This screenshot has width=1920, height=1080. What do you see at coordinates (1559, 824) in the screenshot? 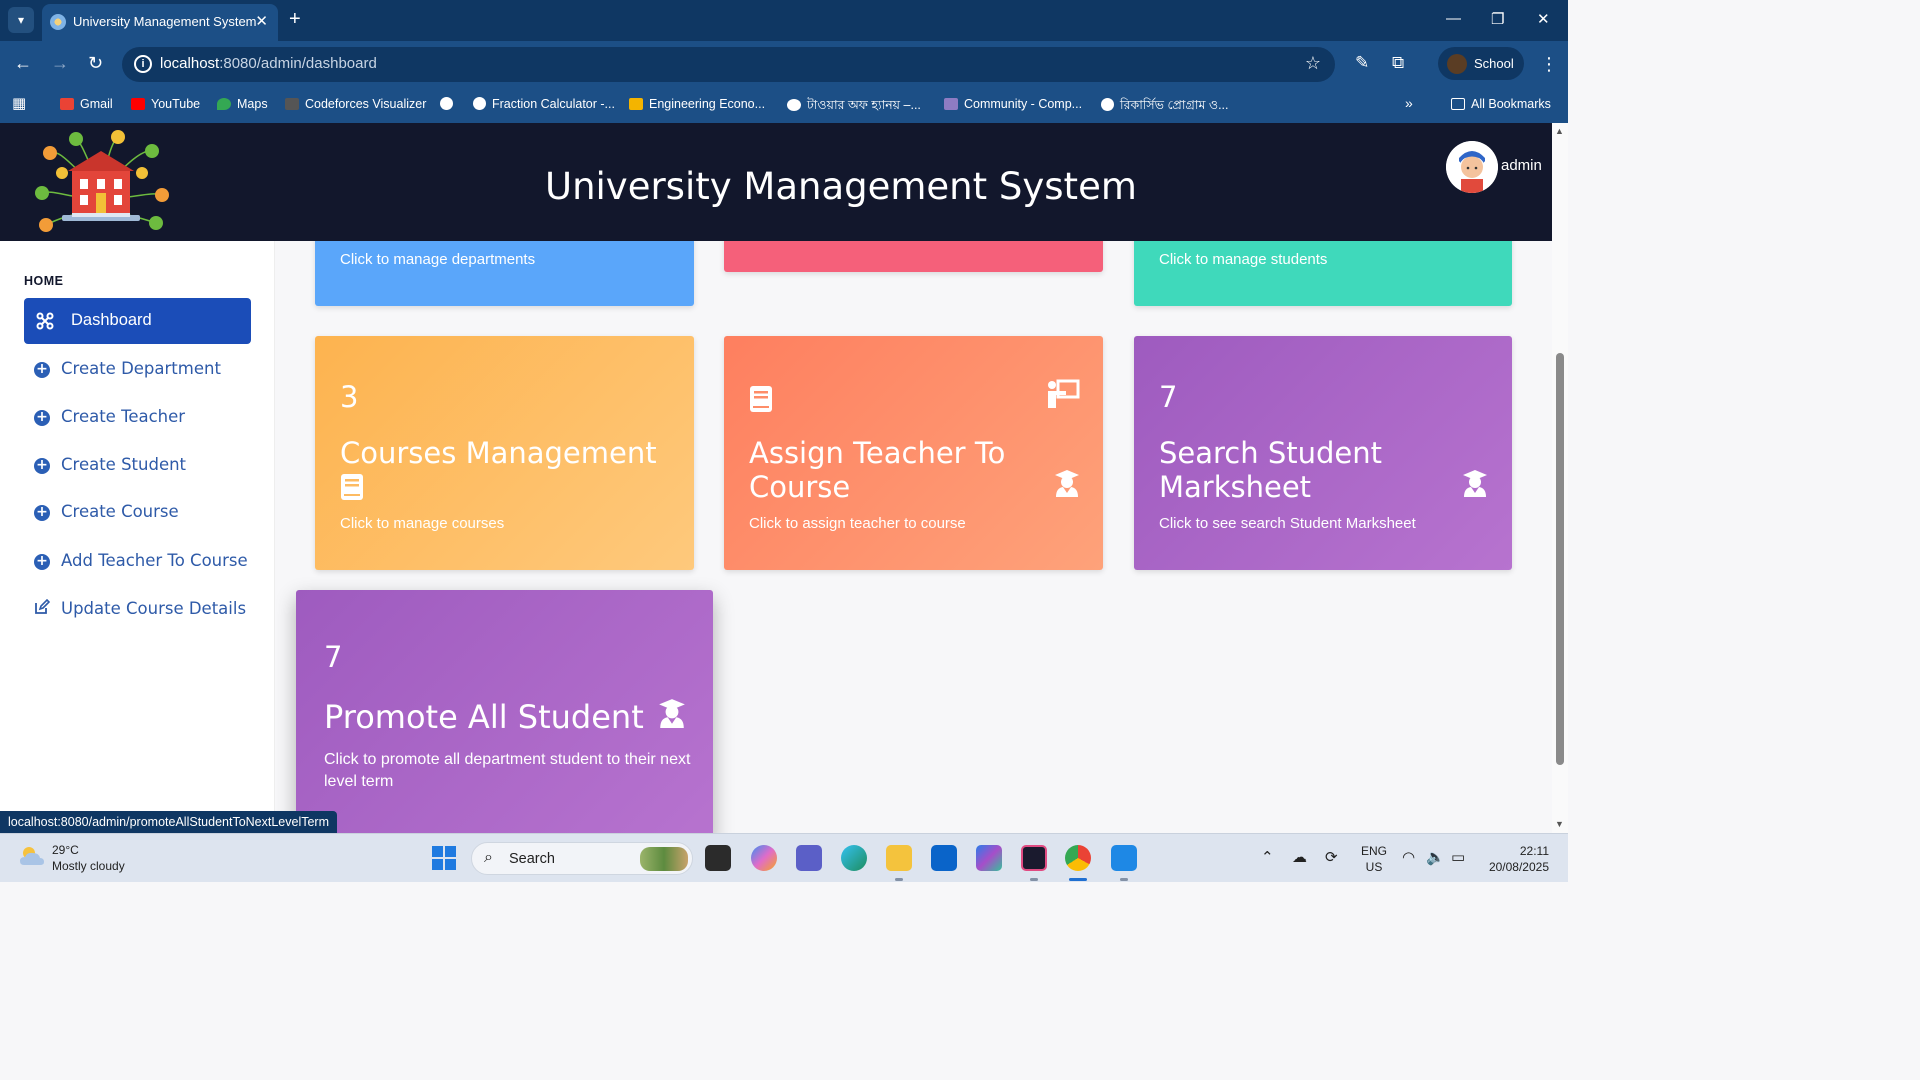
I see `scroll-down-icon: ▼` at bounding box center [1559, 824].